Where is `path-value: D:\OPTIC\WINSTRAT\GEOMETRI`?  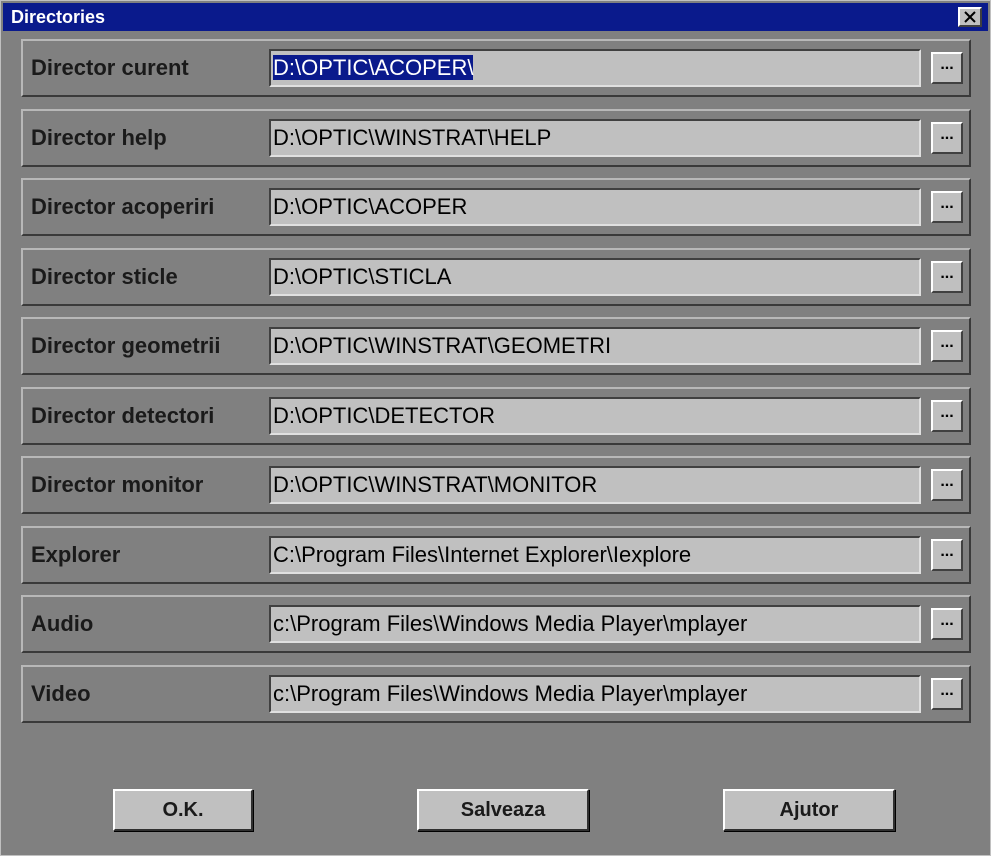 path-value: D:\OPTIC\WINSTRAT\GEOMETRI is located at coordinates (442, 345).